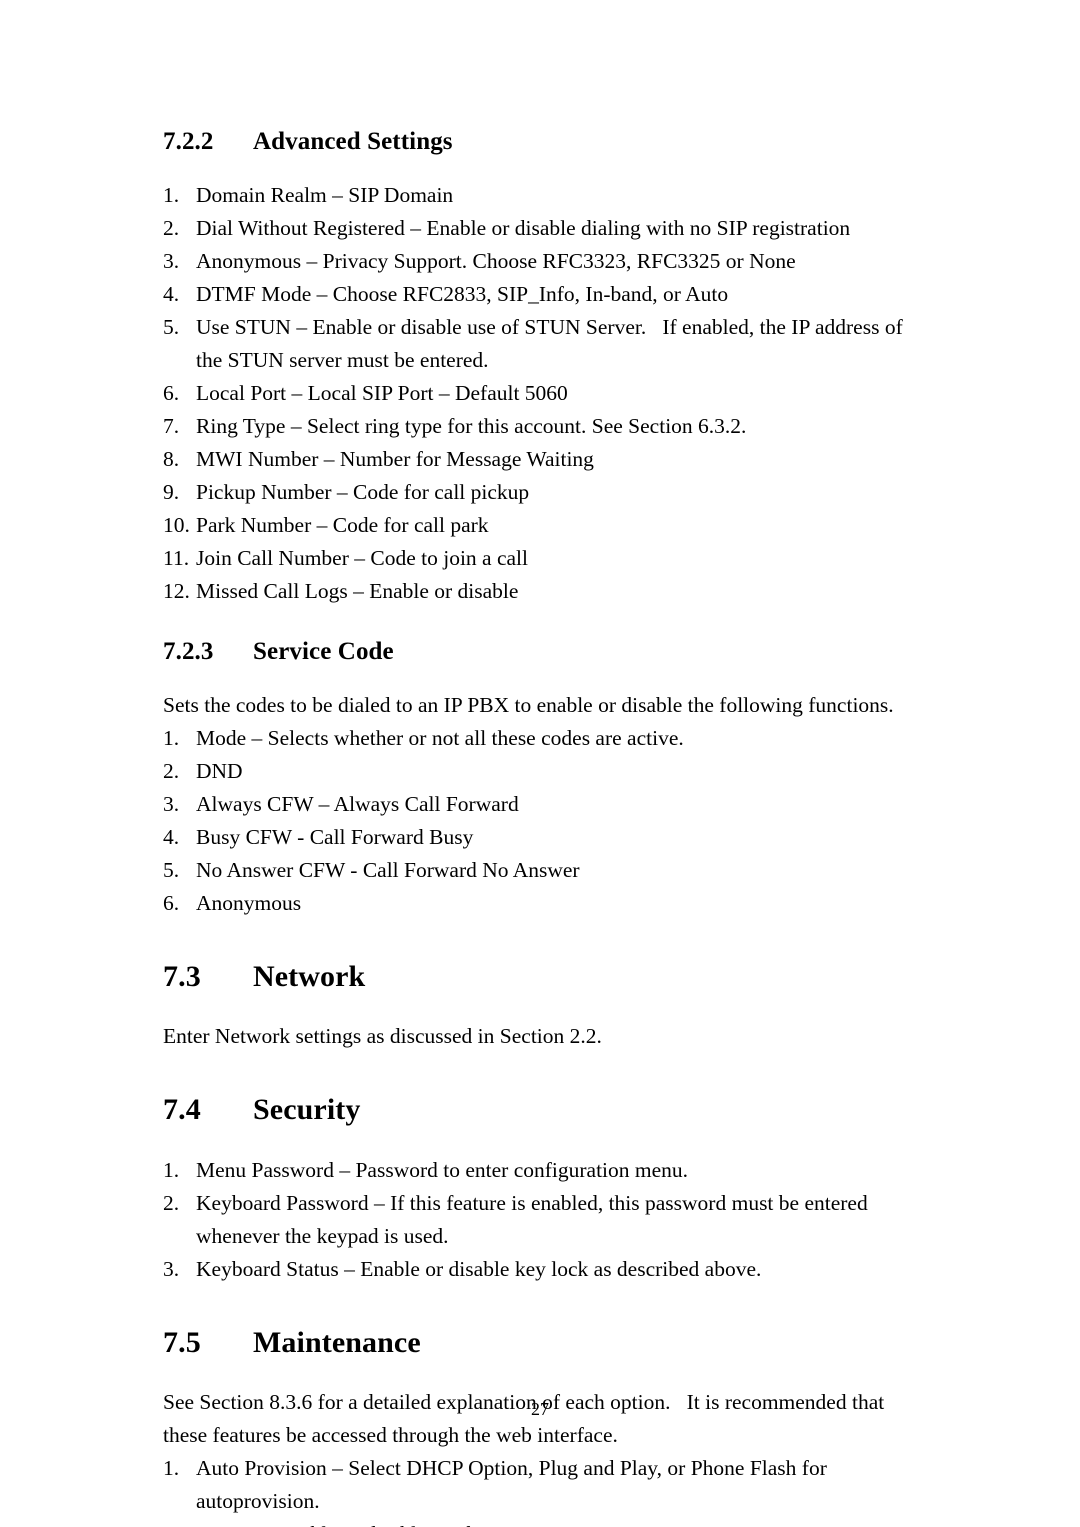  I want to click on list-item: 4. Busy CFW - Call Forward Busy, so click(538, 837).